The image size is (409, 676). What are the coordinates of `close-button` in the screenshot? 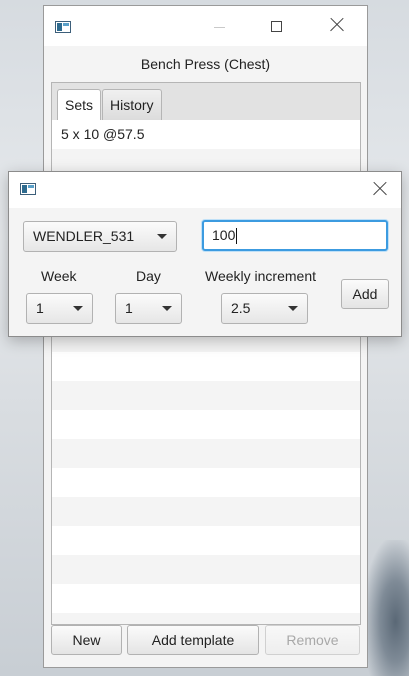 It's located at (337, 26).